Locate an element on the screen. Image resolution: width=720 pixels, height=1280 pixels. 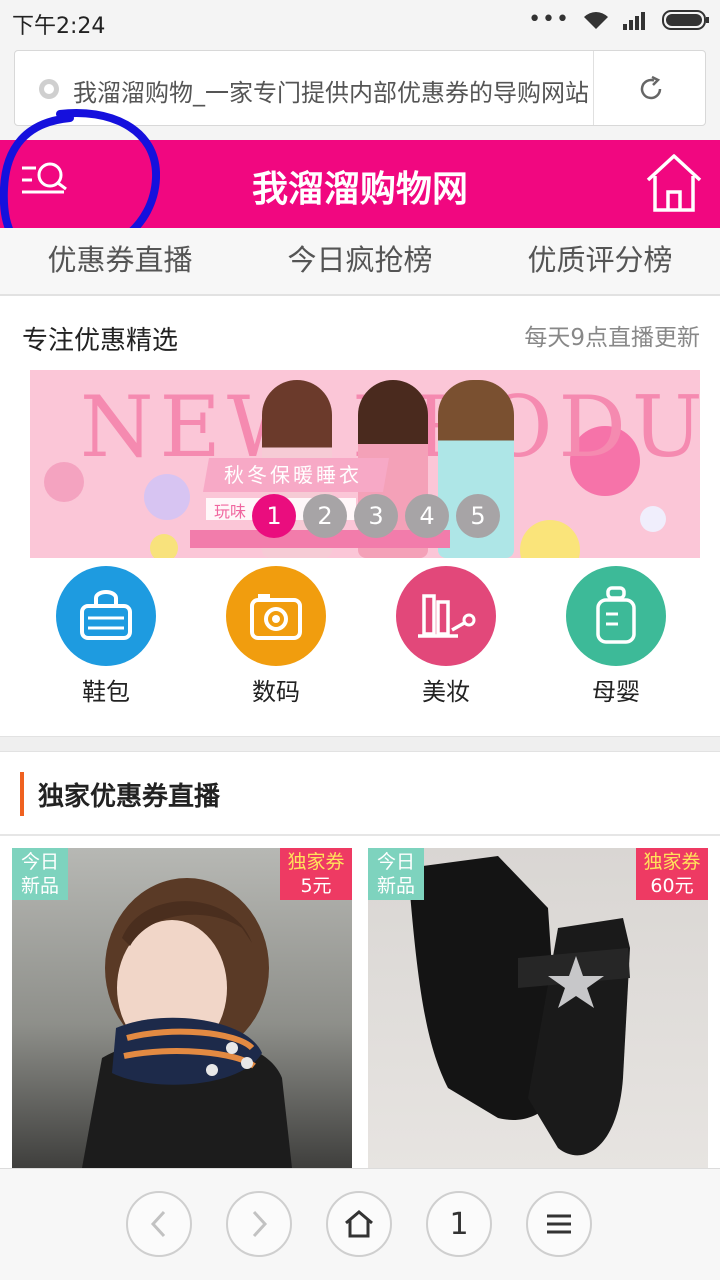
address-bar: 我溜溜购物_一家专门提供内部优惠券的导购网站 is located at coordinates (360, 88).